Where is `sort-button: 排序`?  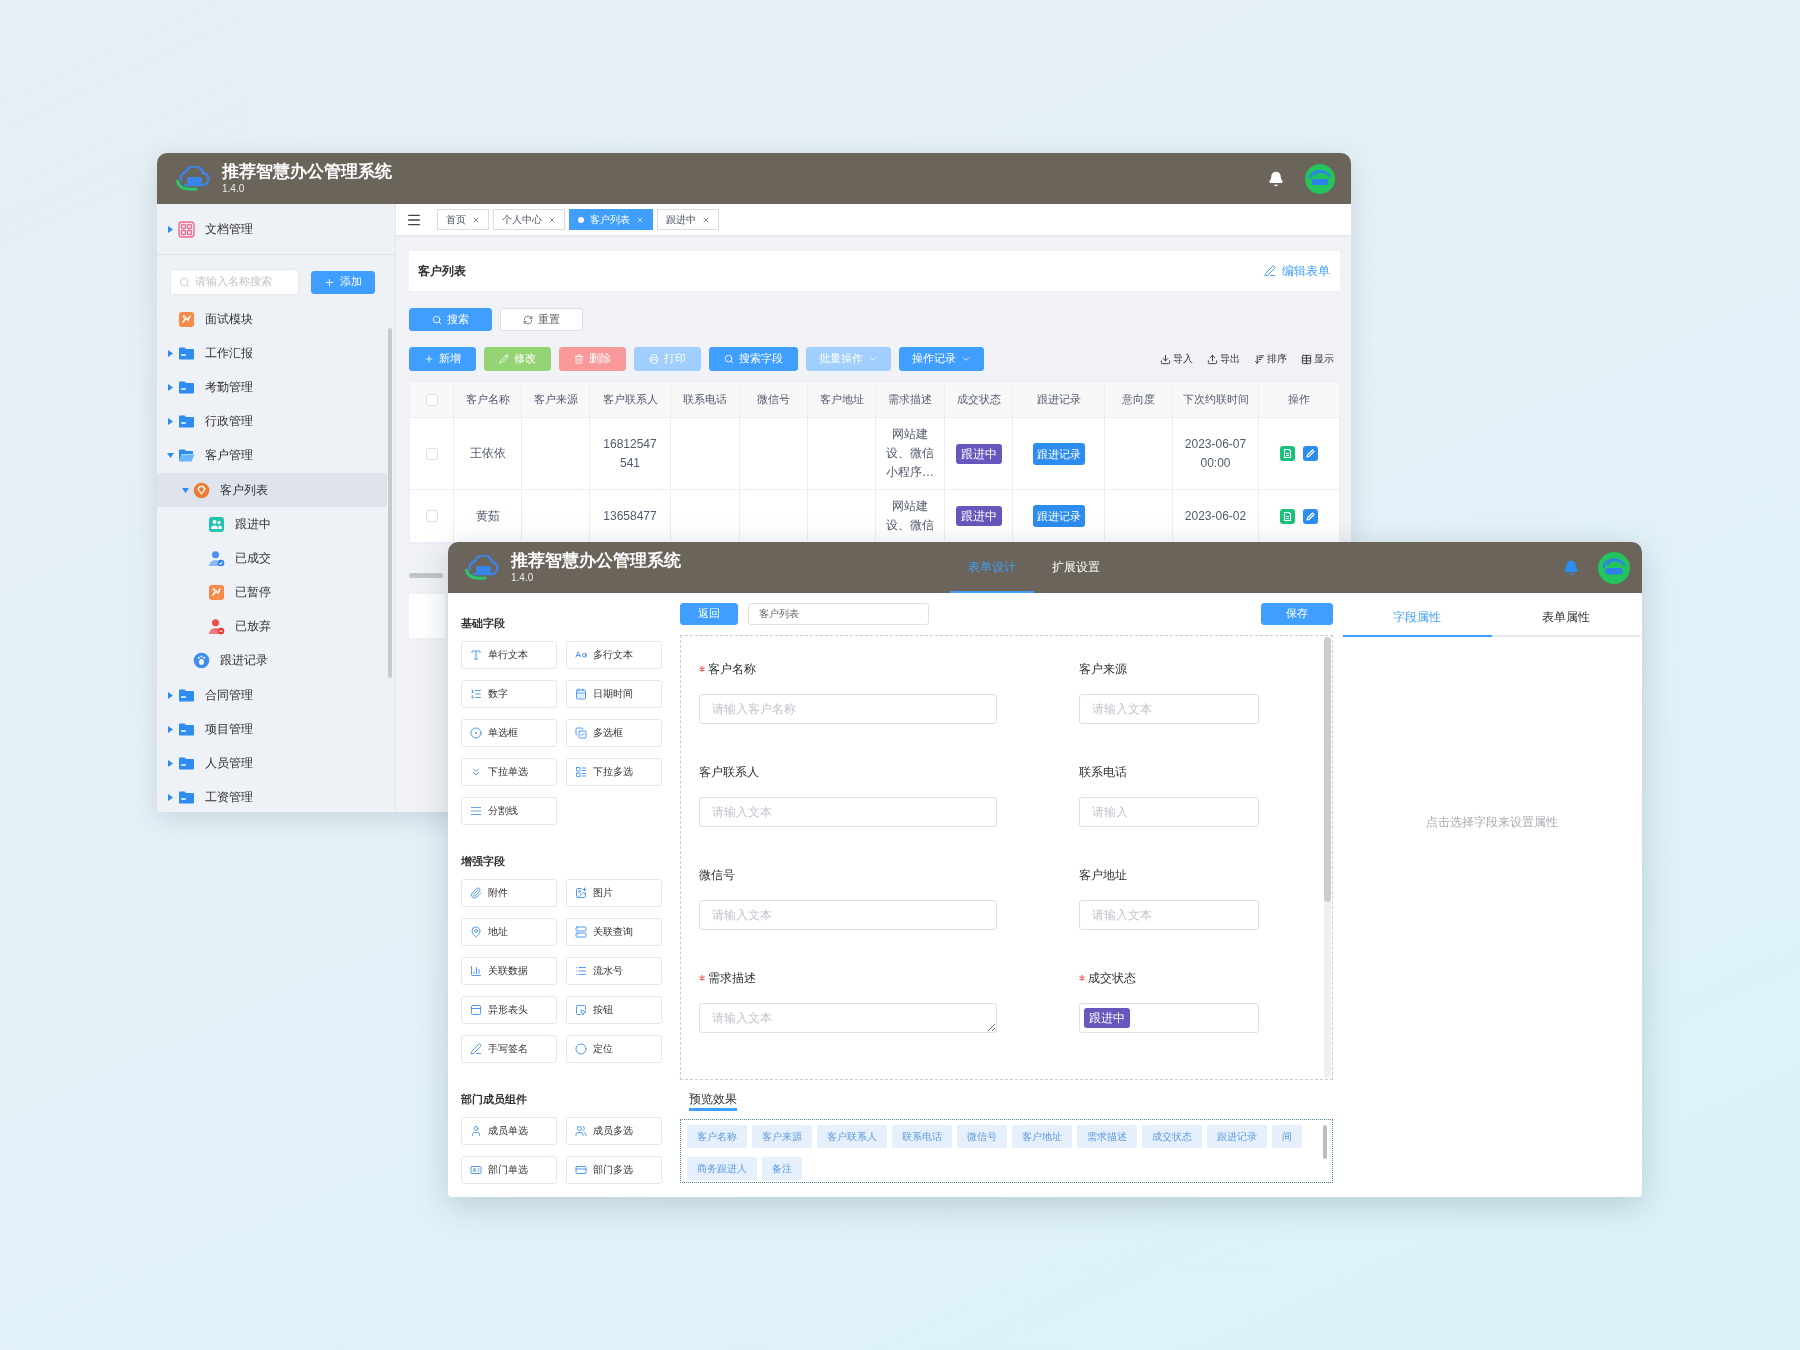 sort-button: 排序 is located at coordinates (1270, 359).